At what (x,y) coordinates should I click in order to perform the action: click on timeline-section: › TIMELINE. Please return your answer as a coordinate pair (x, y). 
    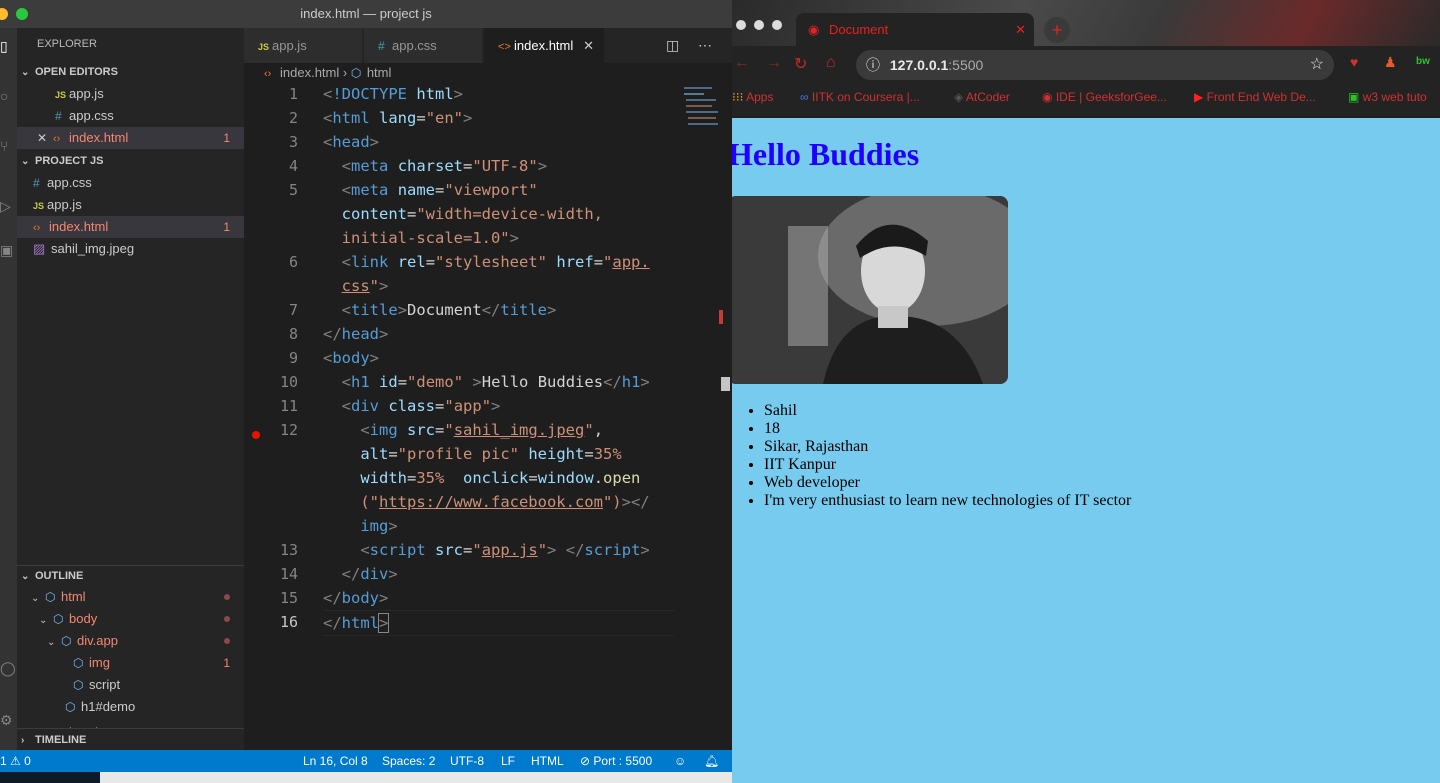
    Looking at the image, I should click on (130, 740).